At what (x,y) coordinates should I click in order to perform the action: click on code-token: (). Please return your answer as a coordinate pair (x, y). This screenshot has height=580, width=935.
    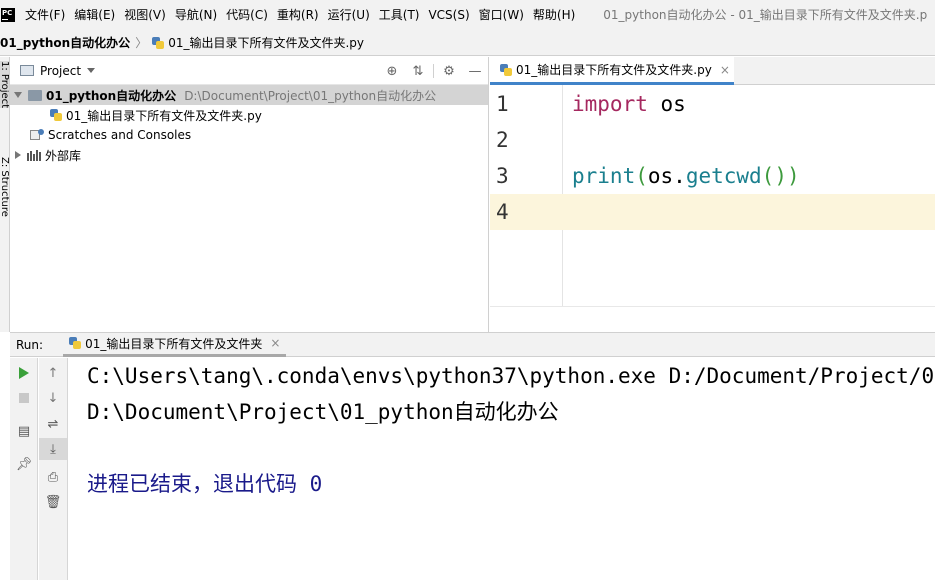
    Looking at the image, I should click on (774, 176).